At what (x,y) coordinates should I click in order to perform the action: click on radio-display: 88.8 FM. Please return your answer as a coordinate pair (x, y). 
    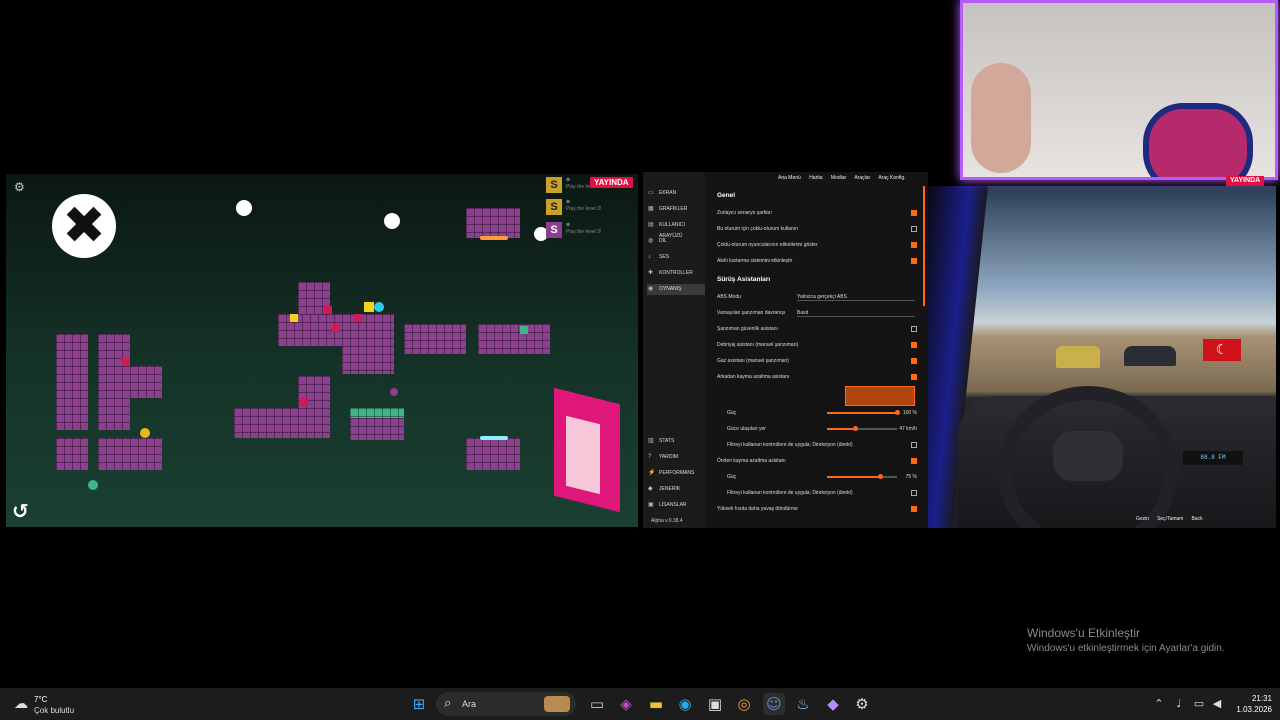
    Looking at the image, I should click on (1213, 458).